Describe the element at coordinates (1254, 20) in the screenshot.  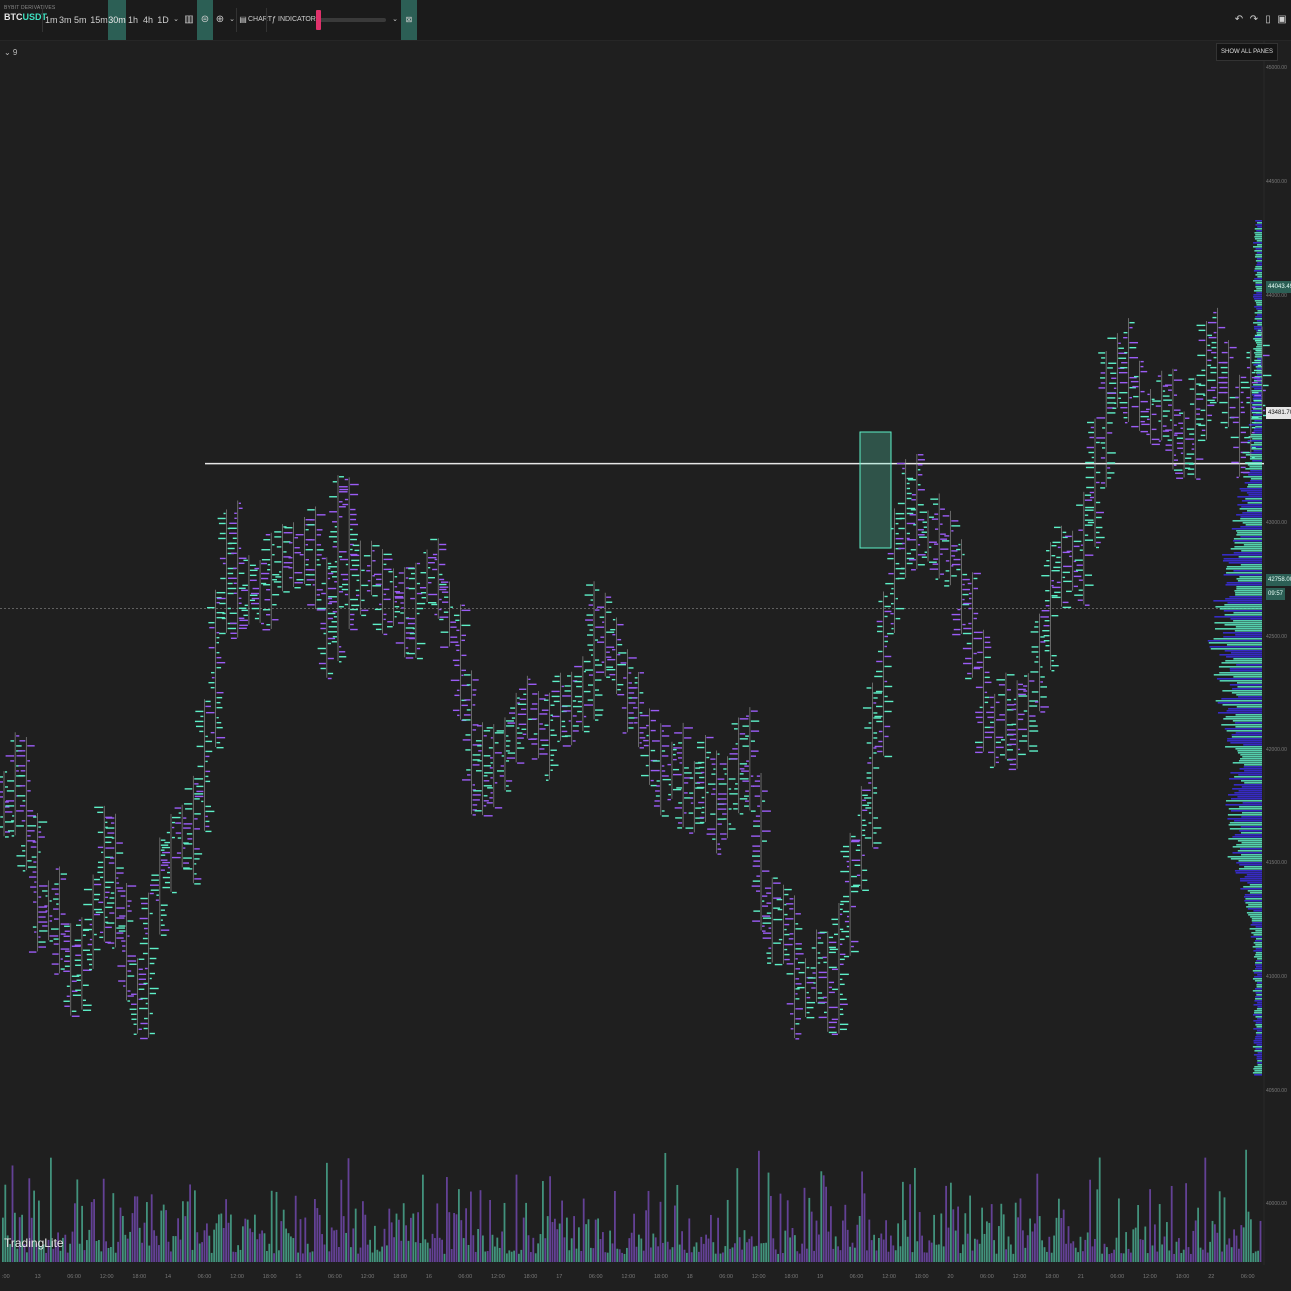
I see `redo-icon: ↷` at that location.